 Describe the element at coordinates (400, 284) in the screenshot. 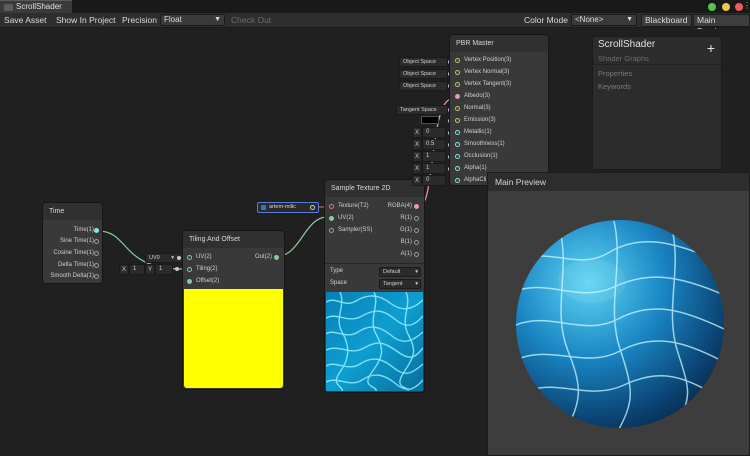

I see `space-dropdown: Tangent ▾` at that location.